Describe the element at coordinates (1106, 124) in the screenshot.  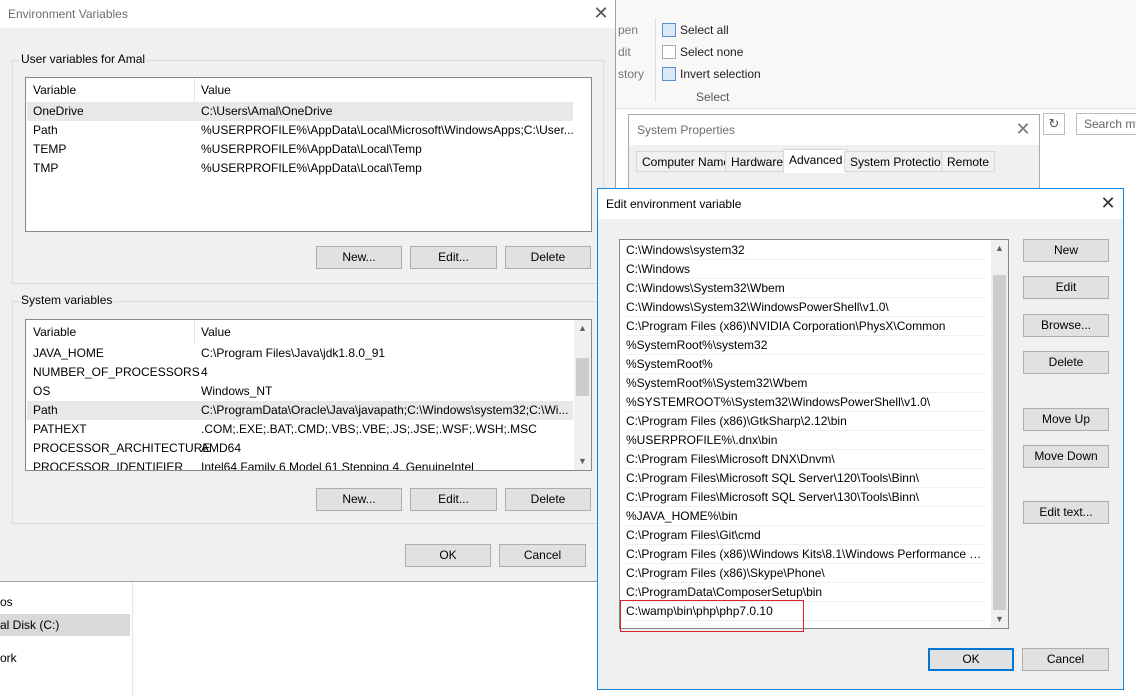
I see `search-input: Search my` at that location.